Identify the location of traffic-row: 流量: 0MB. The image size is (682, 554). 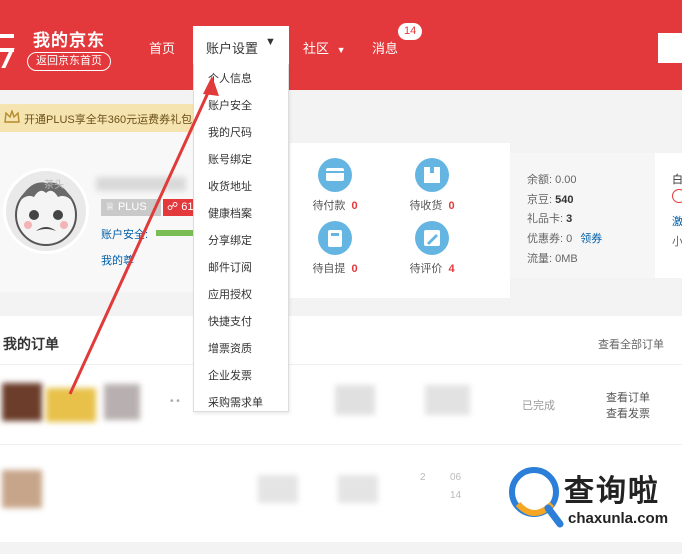
(552, 258).